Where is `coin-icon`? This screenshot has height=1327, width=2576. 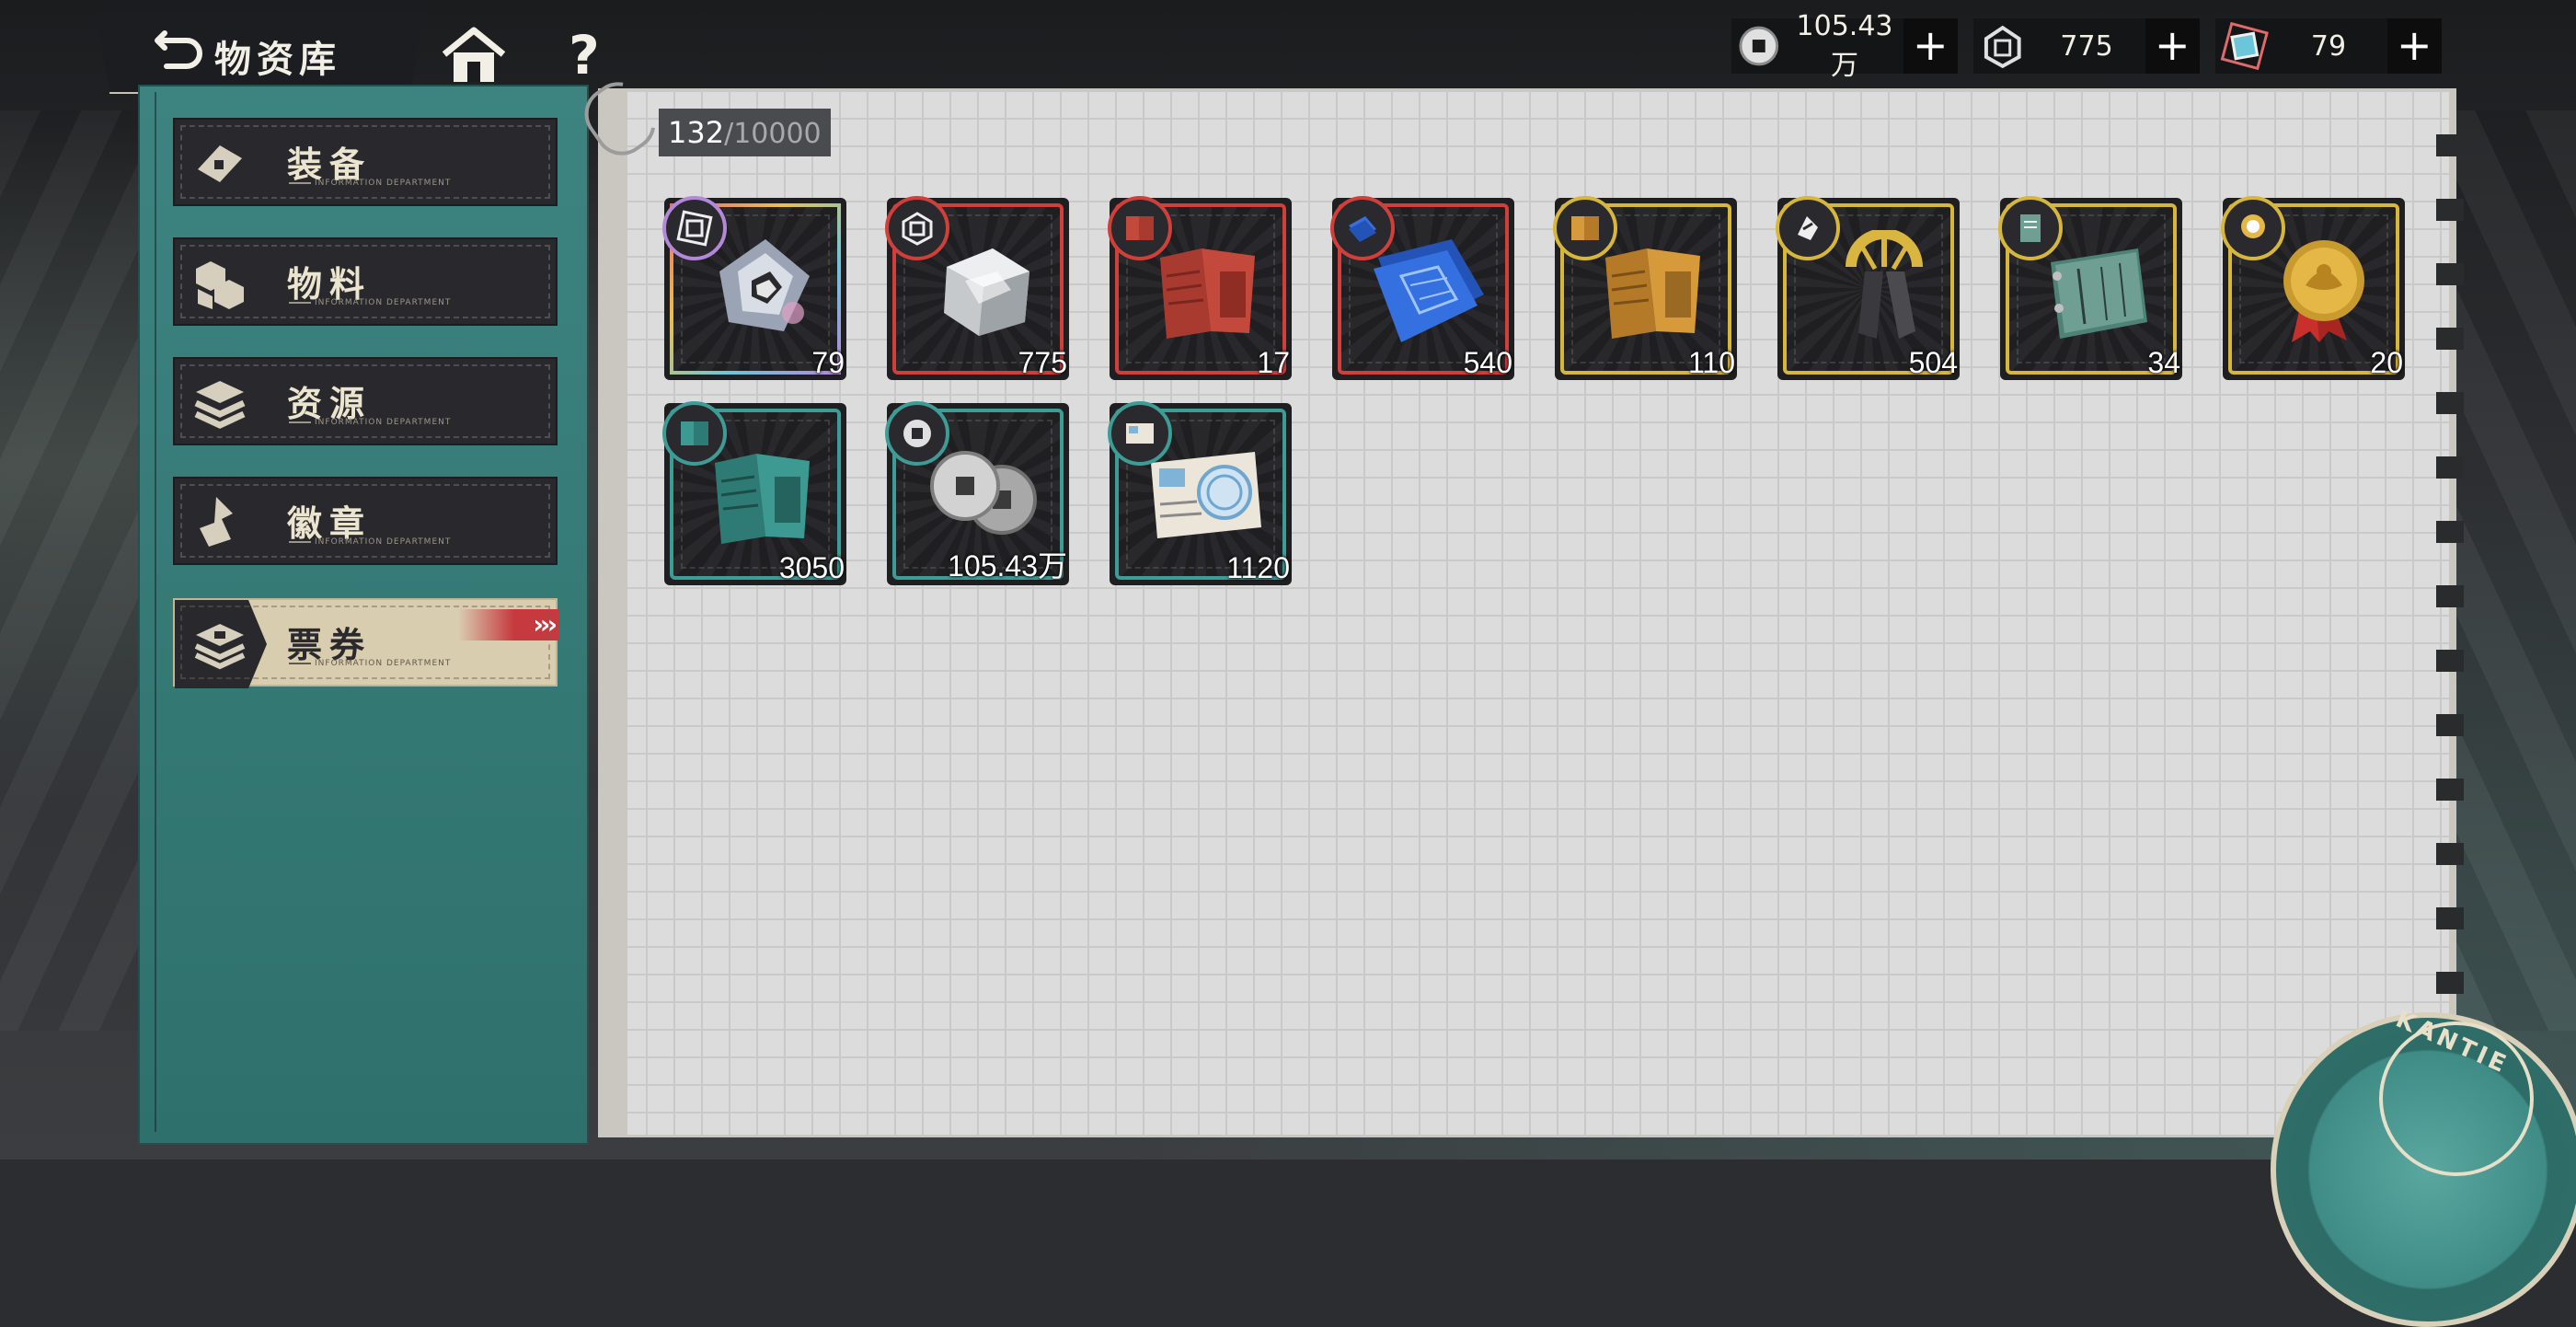 coin-icon is located at coordinates (1759, 46).